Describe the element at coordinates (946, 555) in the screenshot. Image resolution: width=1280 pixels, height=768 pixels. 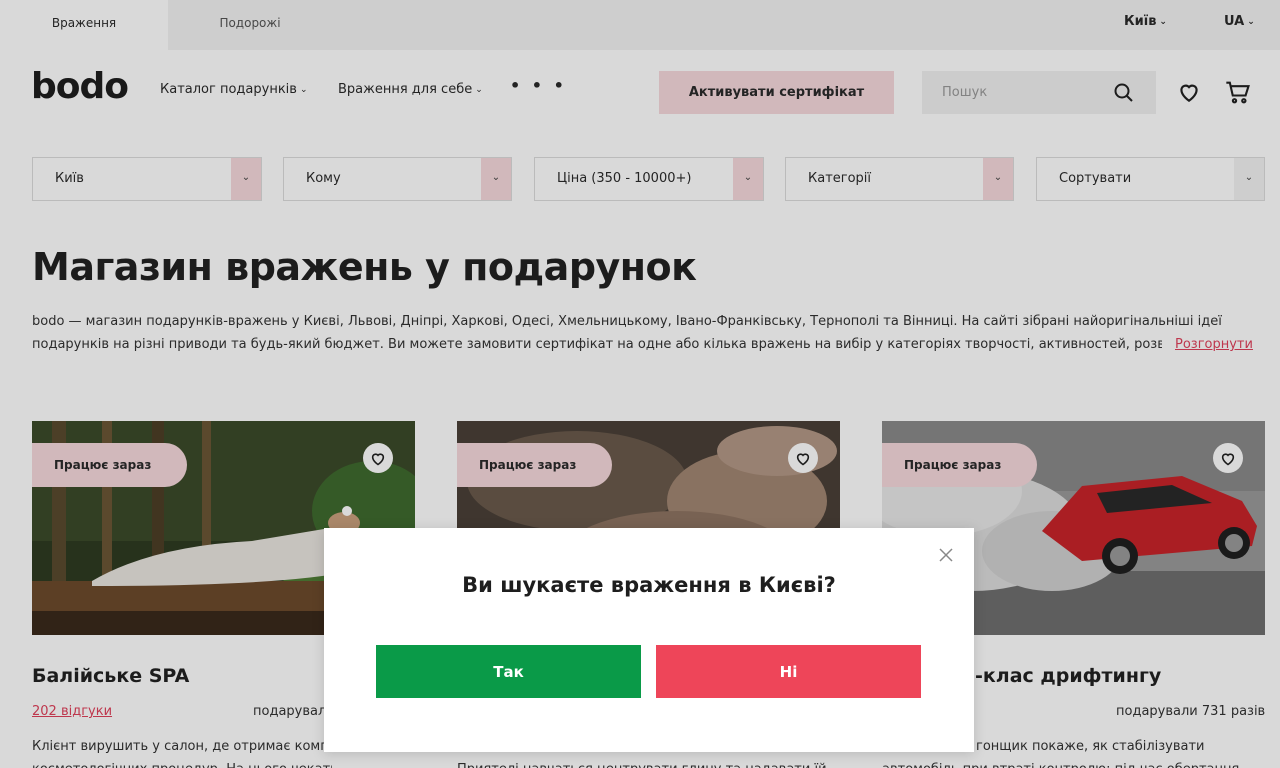
I see `close-icon` at that location.